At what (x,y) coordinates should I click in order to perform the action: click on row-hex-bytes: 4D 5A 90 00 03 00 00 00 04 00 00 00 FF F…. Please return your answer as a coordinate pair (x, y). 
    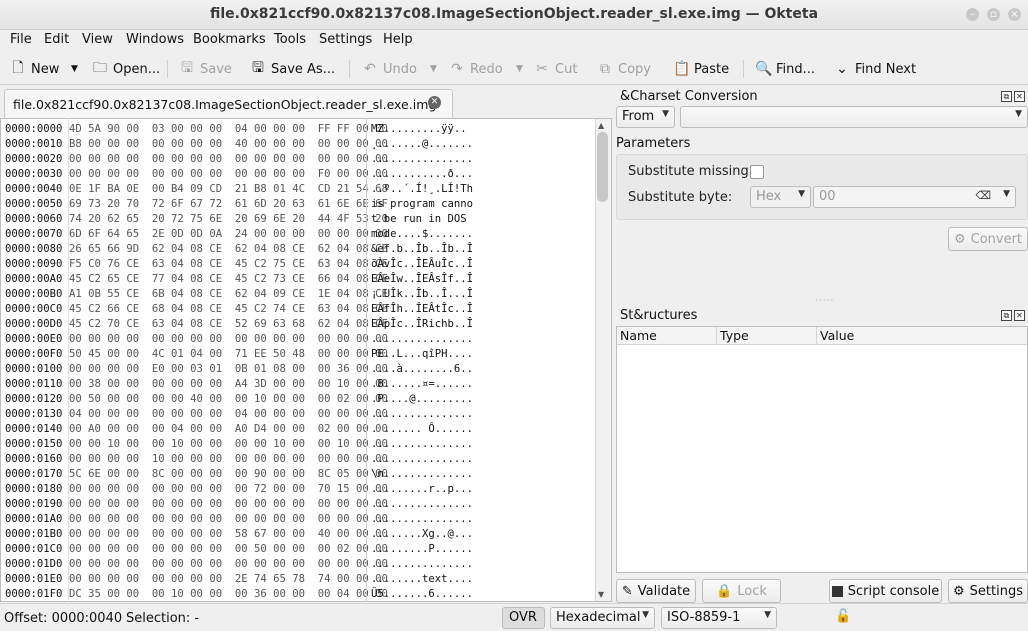
    Looking at the image, I should click on (228, 129).